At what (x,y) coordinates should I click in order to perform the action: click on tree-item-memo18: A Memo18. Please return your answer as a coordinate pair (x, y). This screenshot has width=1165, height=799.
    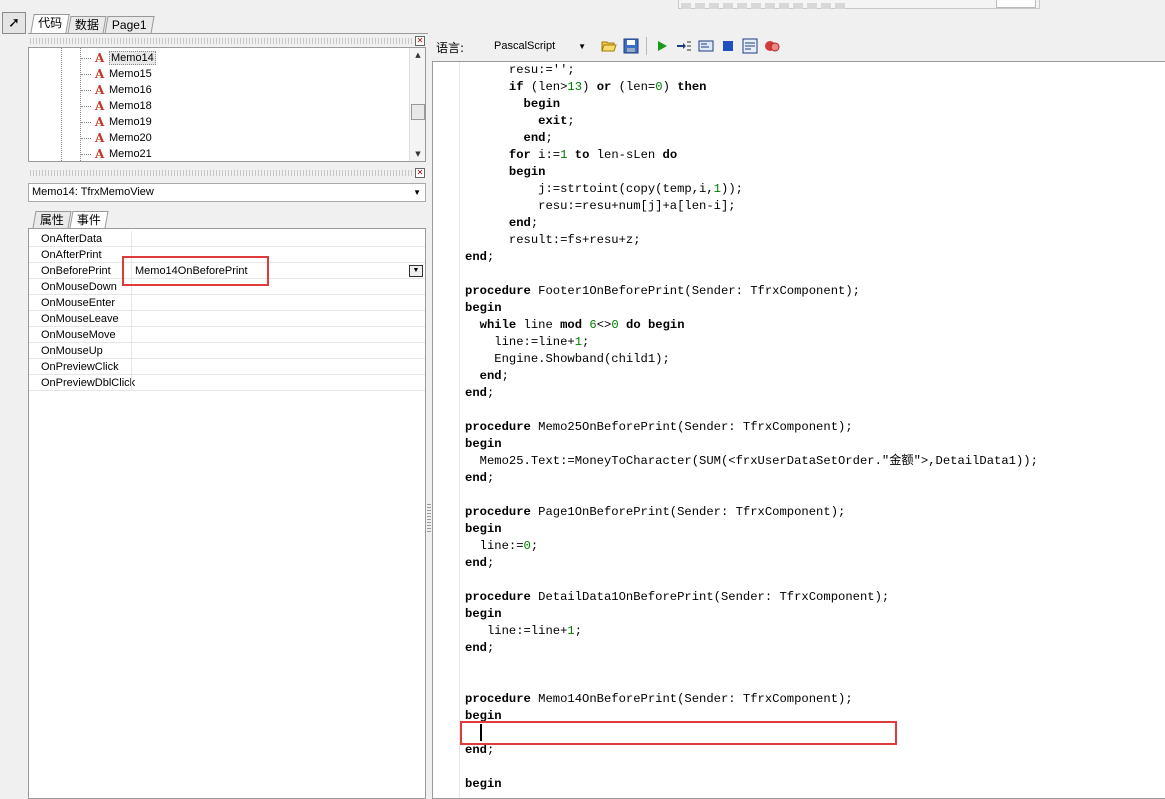
    Looking at the image, I should click on (116, 106).